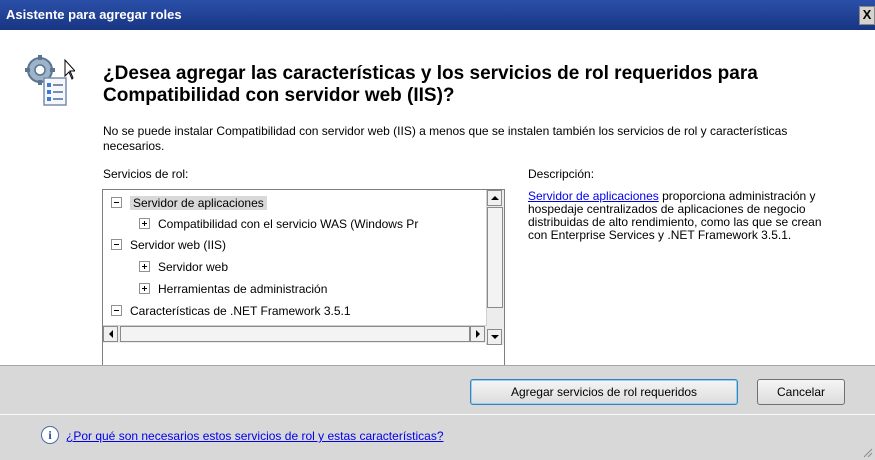  What do you see at coordinates (495, 257) in the screenshot?
I see `vertical-scroll-thumb` at bounding box center [495, 257].